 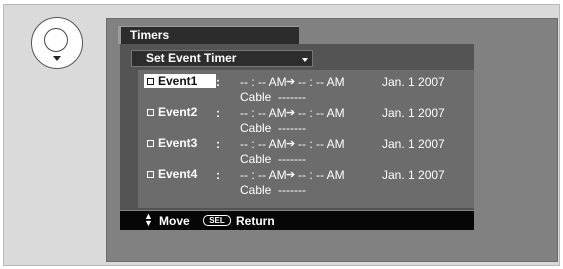 I want to click on remote-select-button, so click(x=57, y=43).